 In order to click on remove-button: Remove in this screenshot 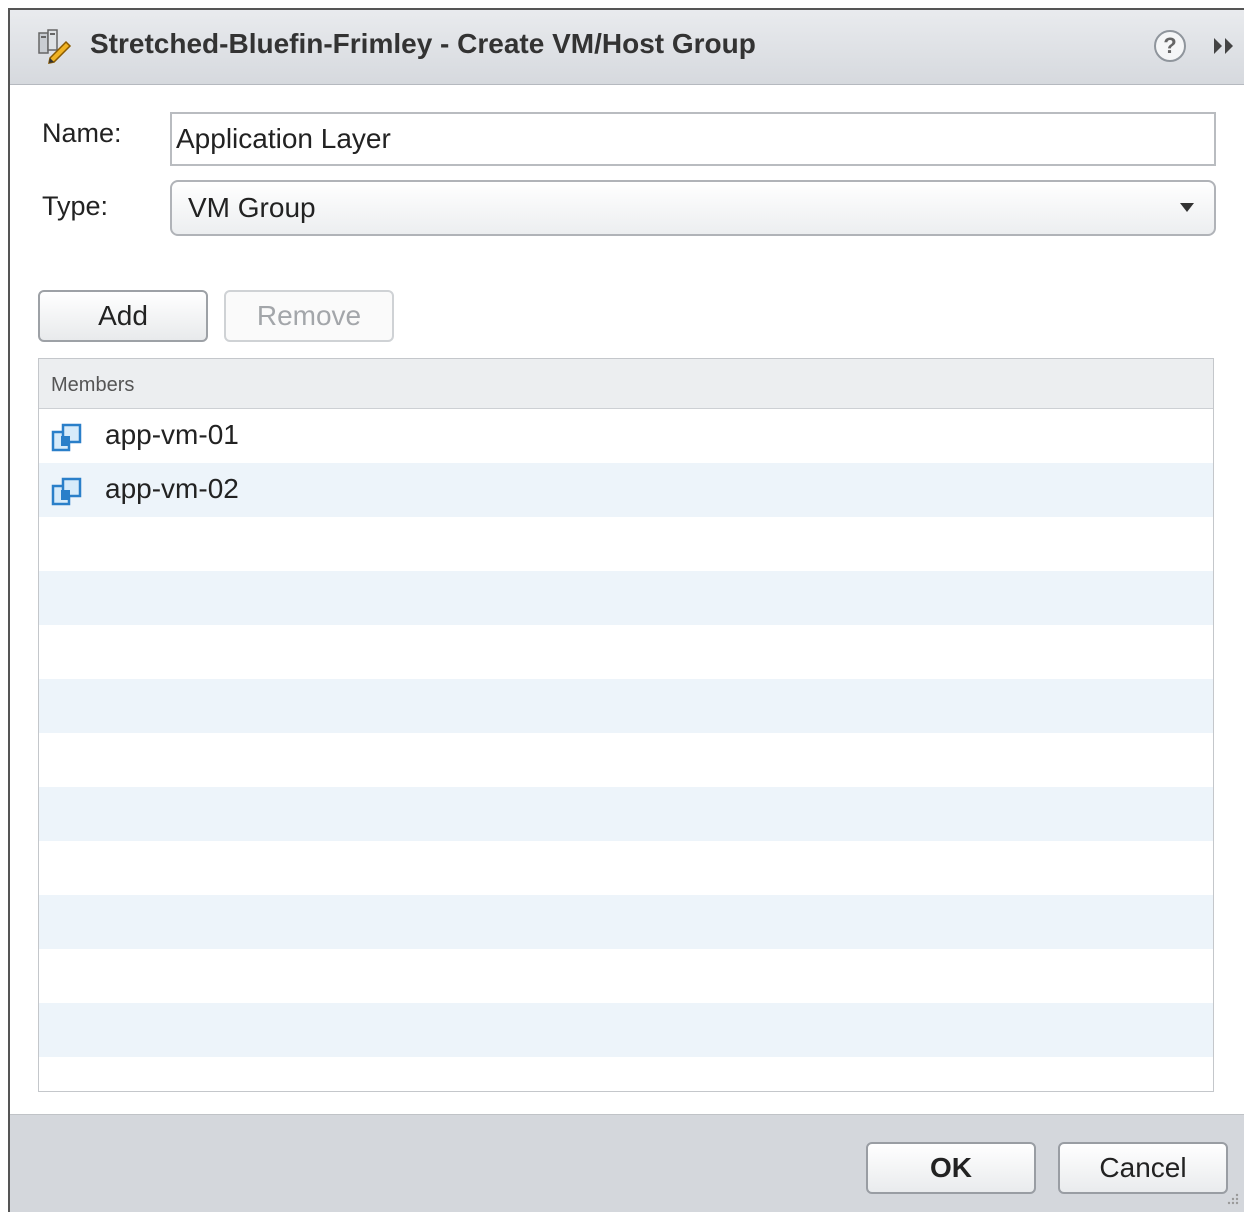, I will do `click(309, 316)`.